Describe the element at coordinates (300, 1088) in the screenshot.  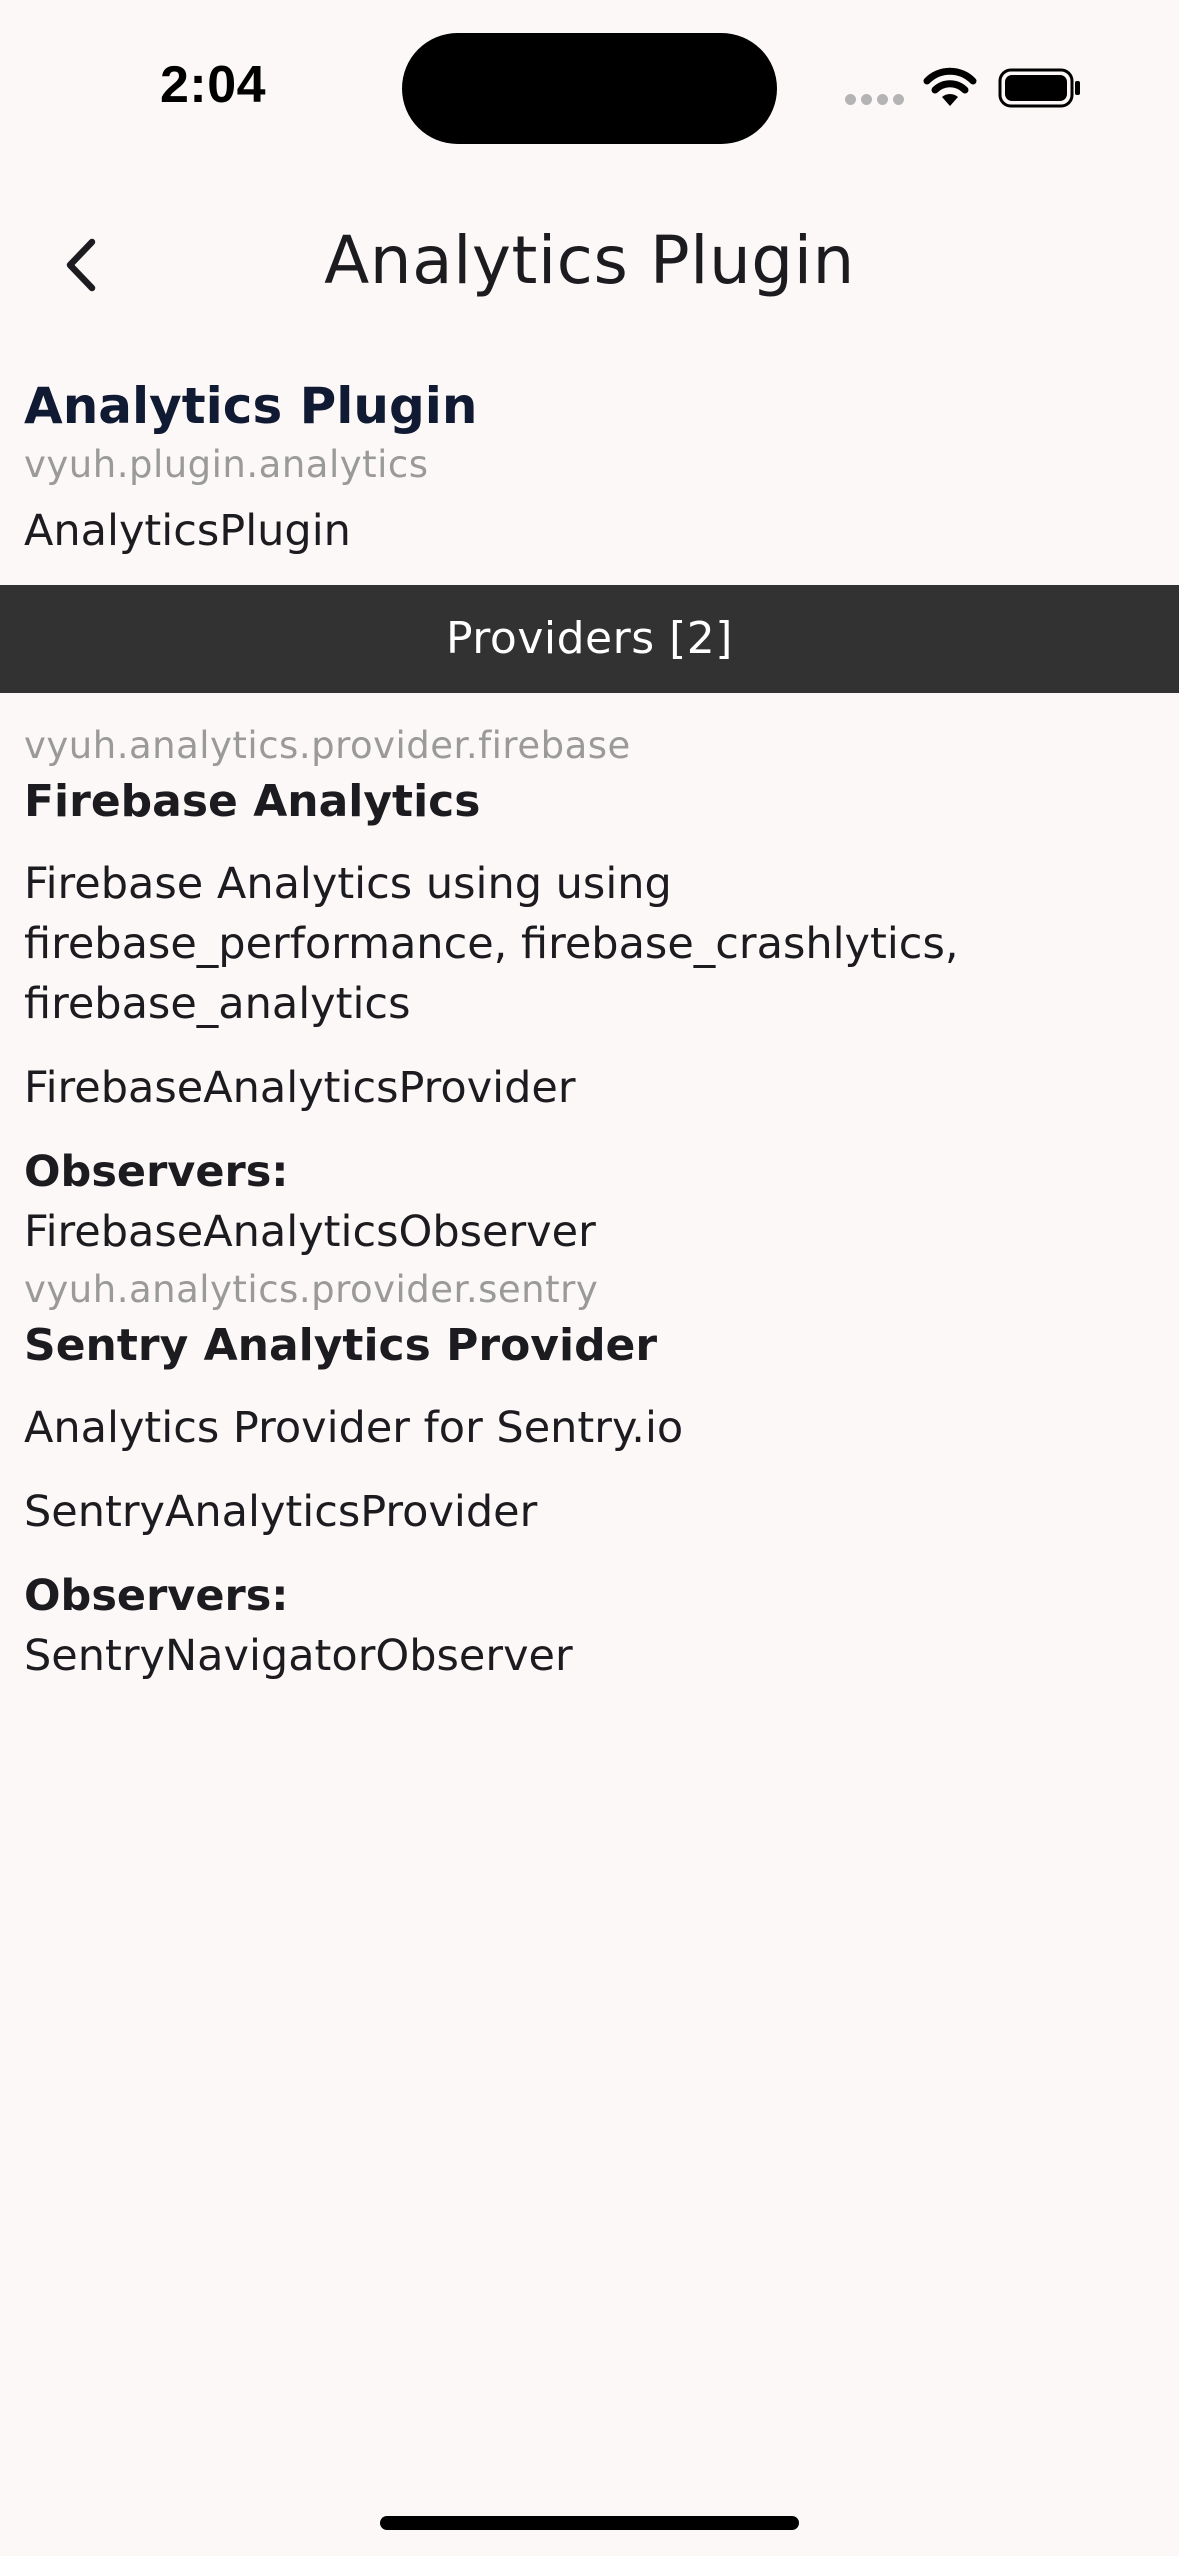
I see `provider-class-name: FirebaseAnalyticsProvider` at that location.